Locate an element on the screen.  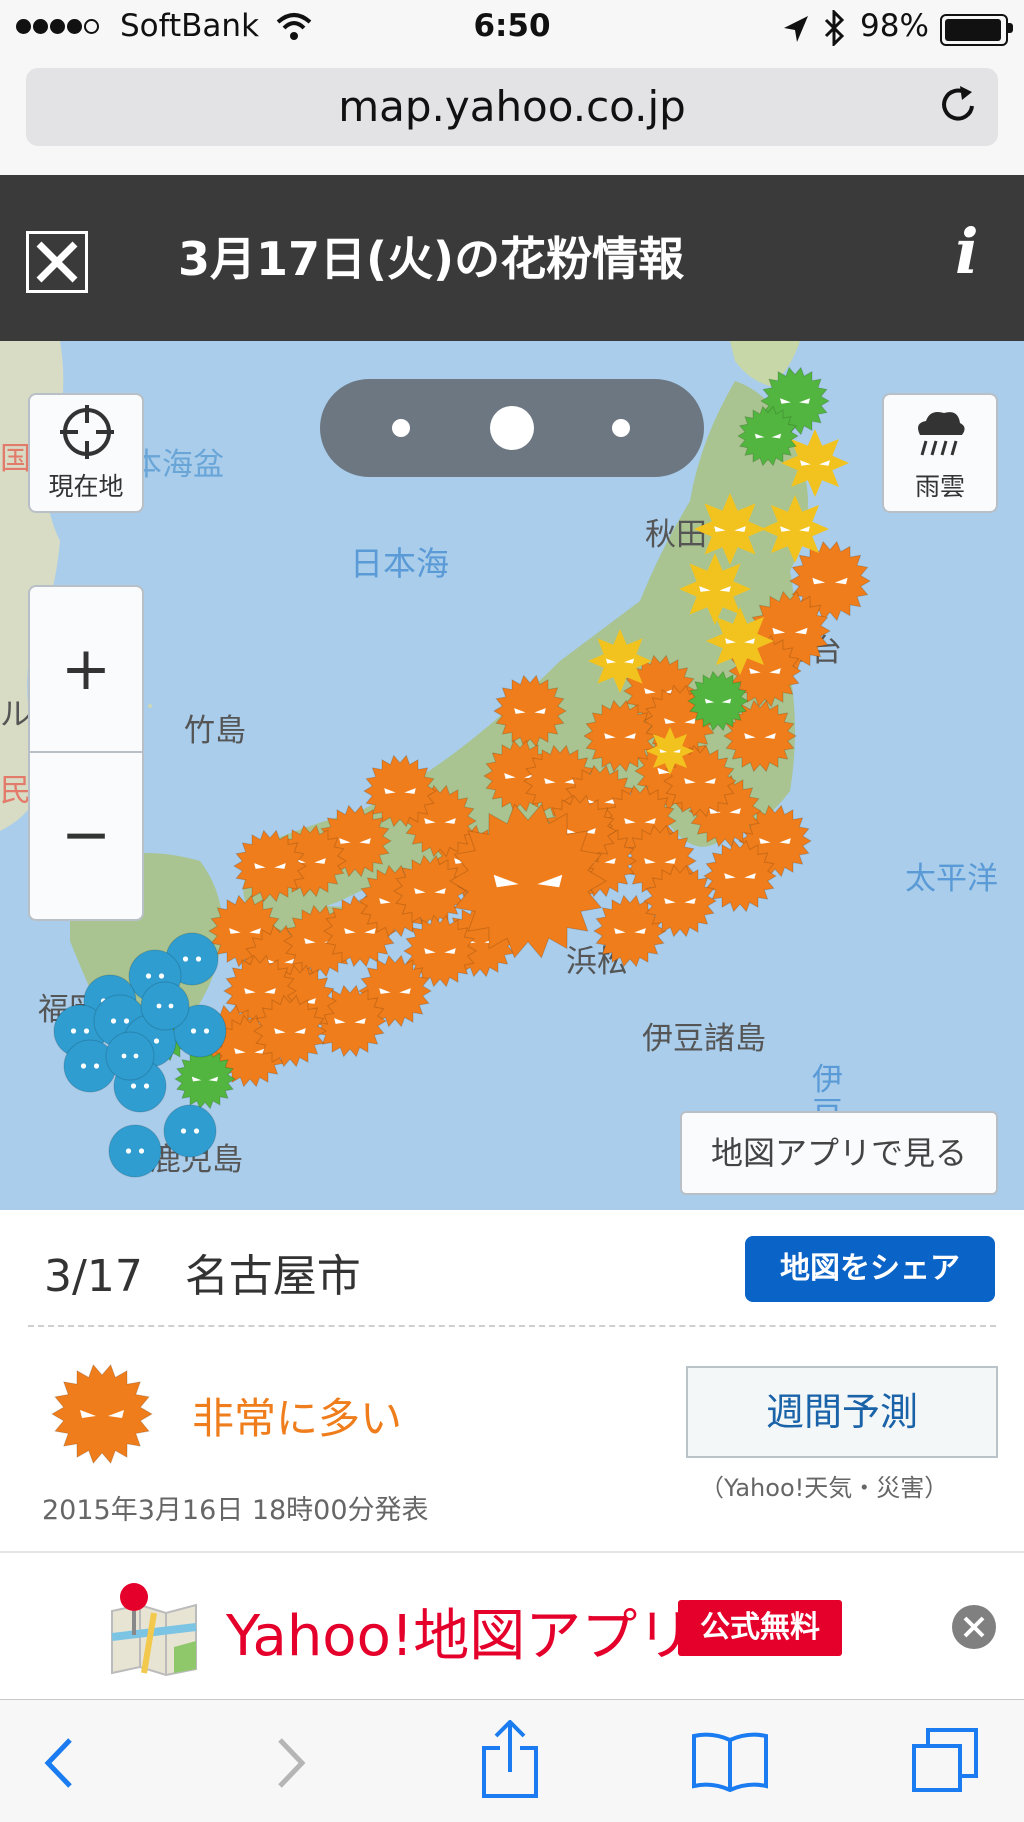
weekly-forecast-button: 週間予測 is located at coordinates (842, 1412).